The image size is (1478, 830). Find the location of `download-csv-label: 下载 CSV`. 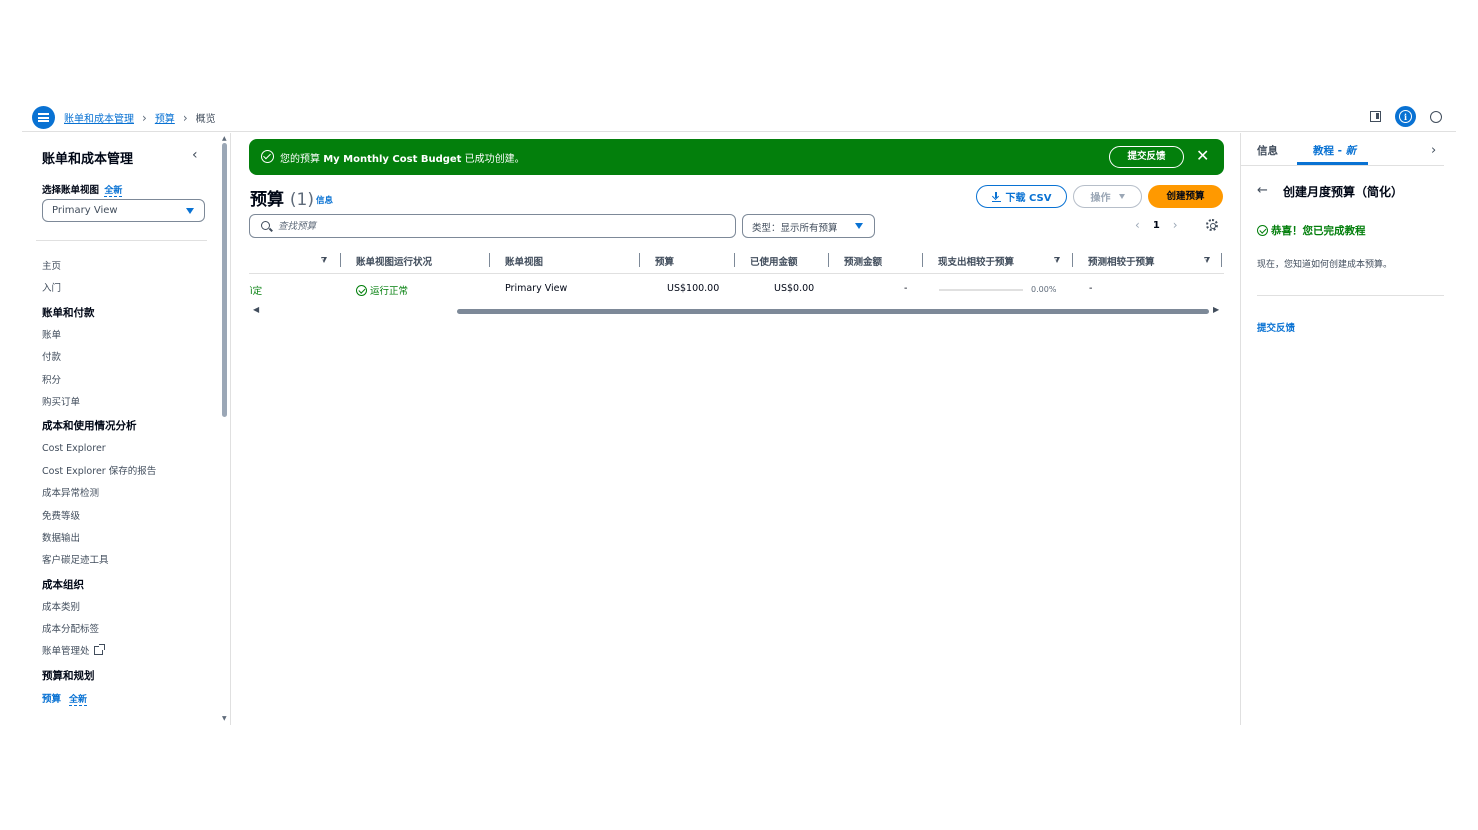

download-csv-label: 下载 CSV is located at coordinates (1028, 198).